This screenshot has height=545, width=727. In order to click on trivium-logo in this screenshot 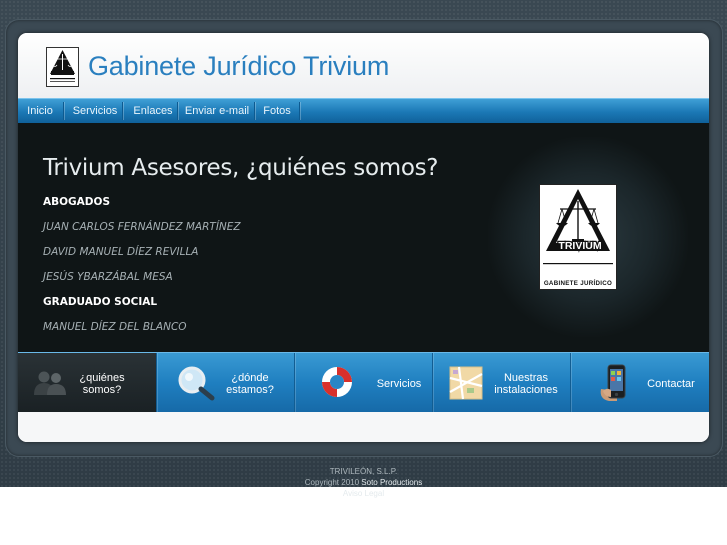, I will do `click(62, 67)`.